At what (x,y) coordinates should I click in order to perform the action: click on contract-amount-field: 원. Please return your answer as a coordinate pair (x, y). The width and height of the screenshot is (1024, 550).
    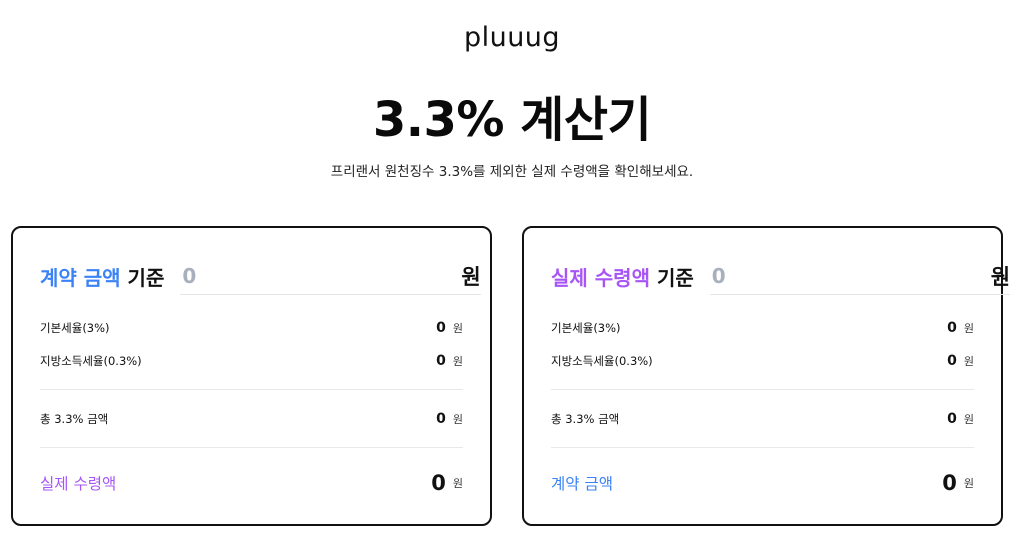
    Looking at the image, I should click on (330, 276).